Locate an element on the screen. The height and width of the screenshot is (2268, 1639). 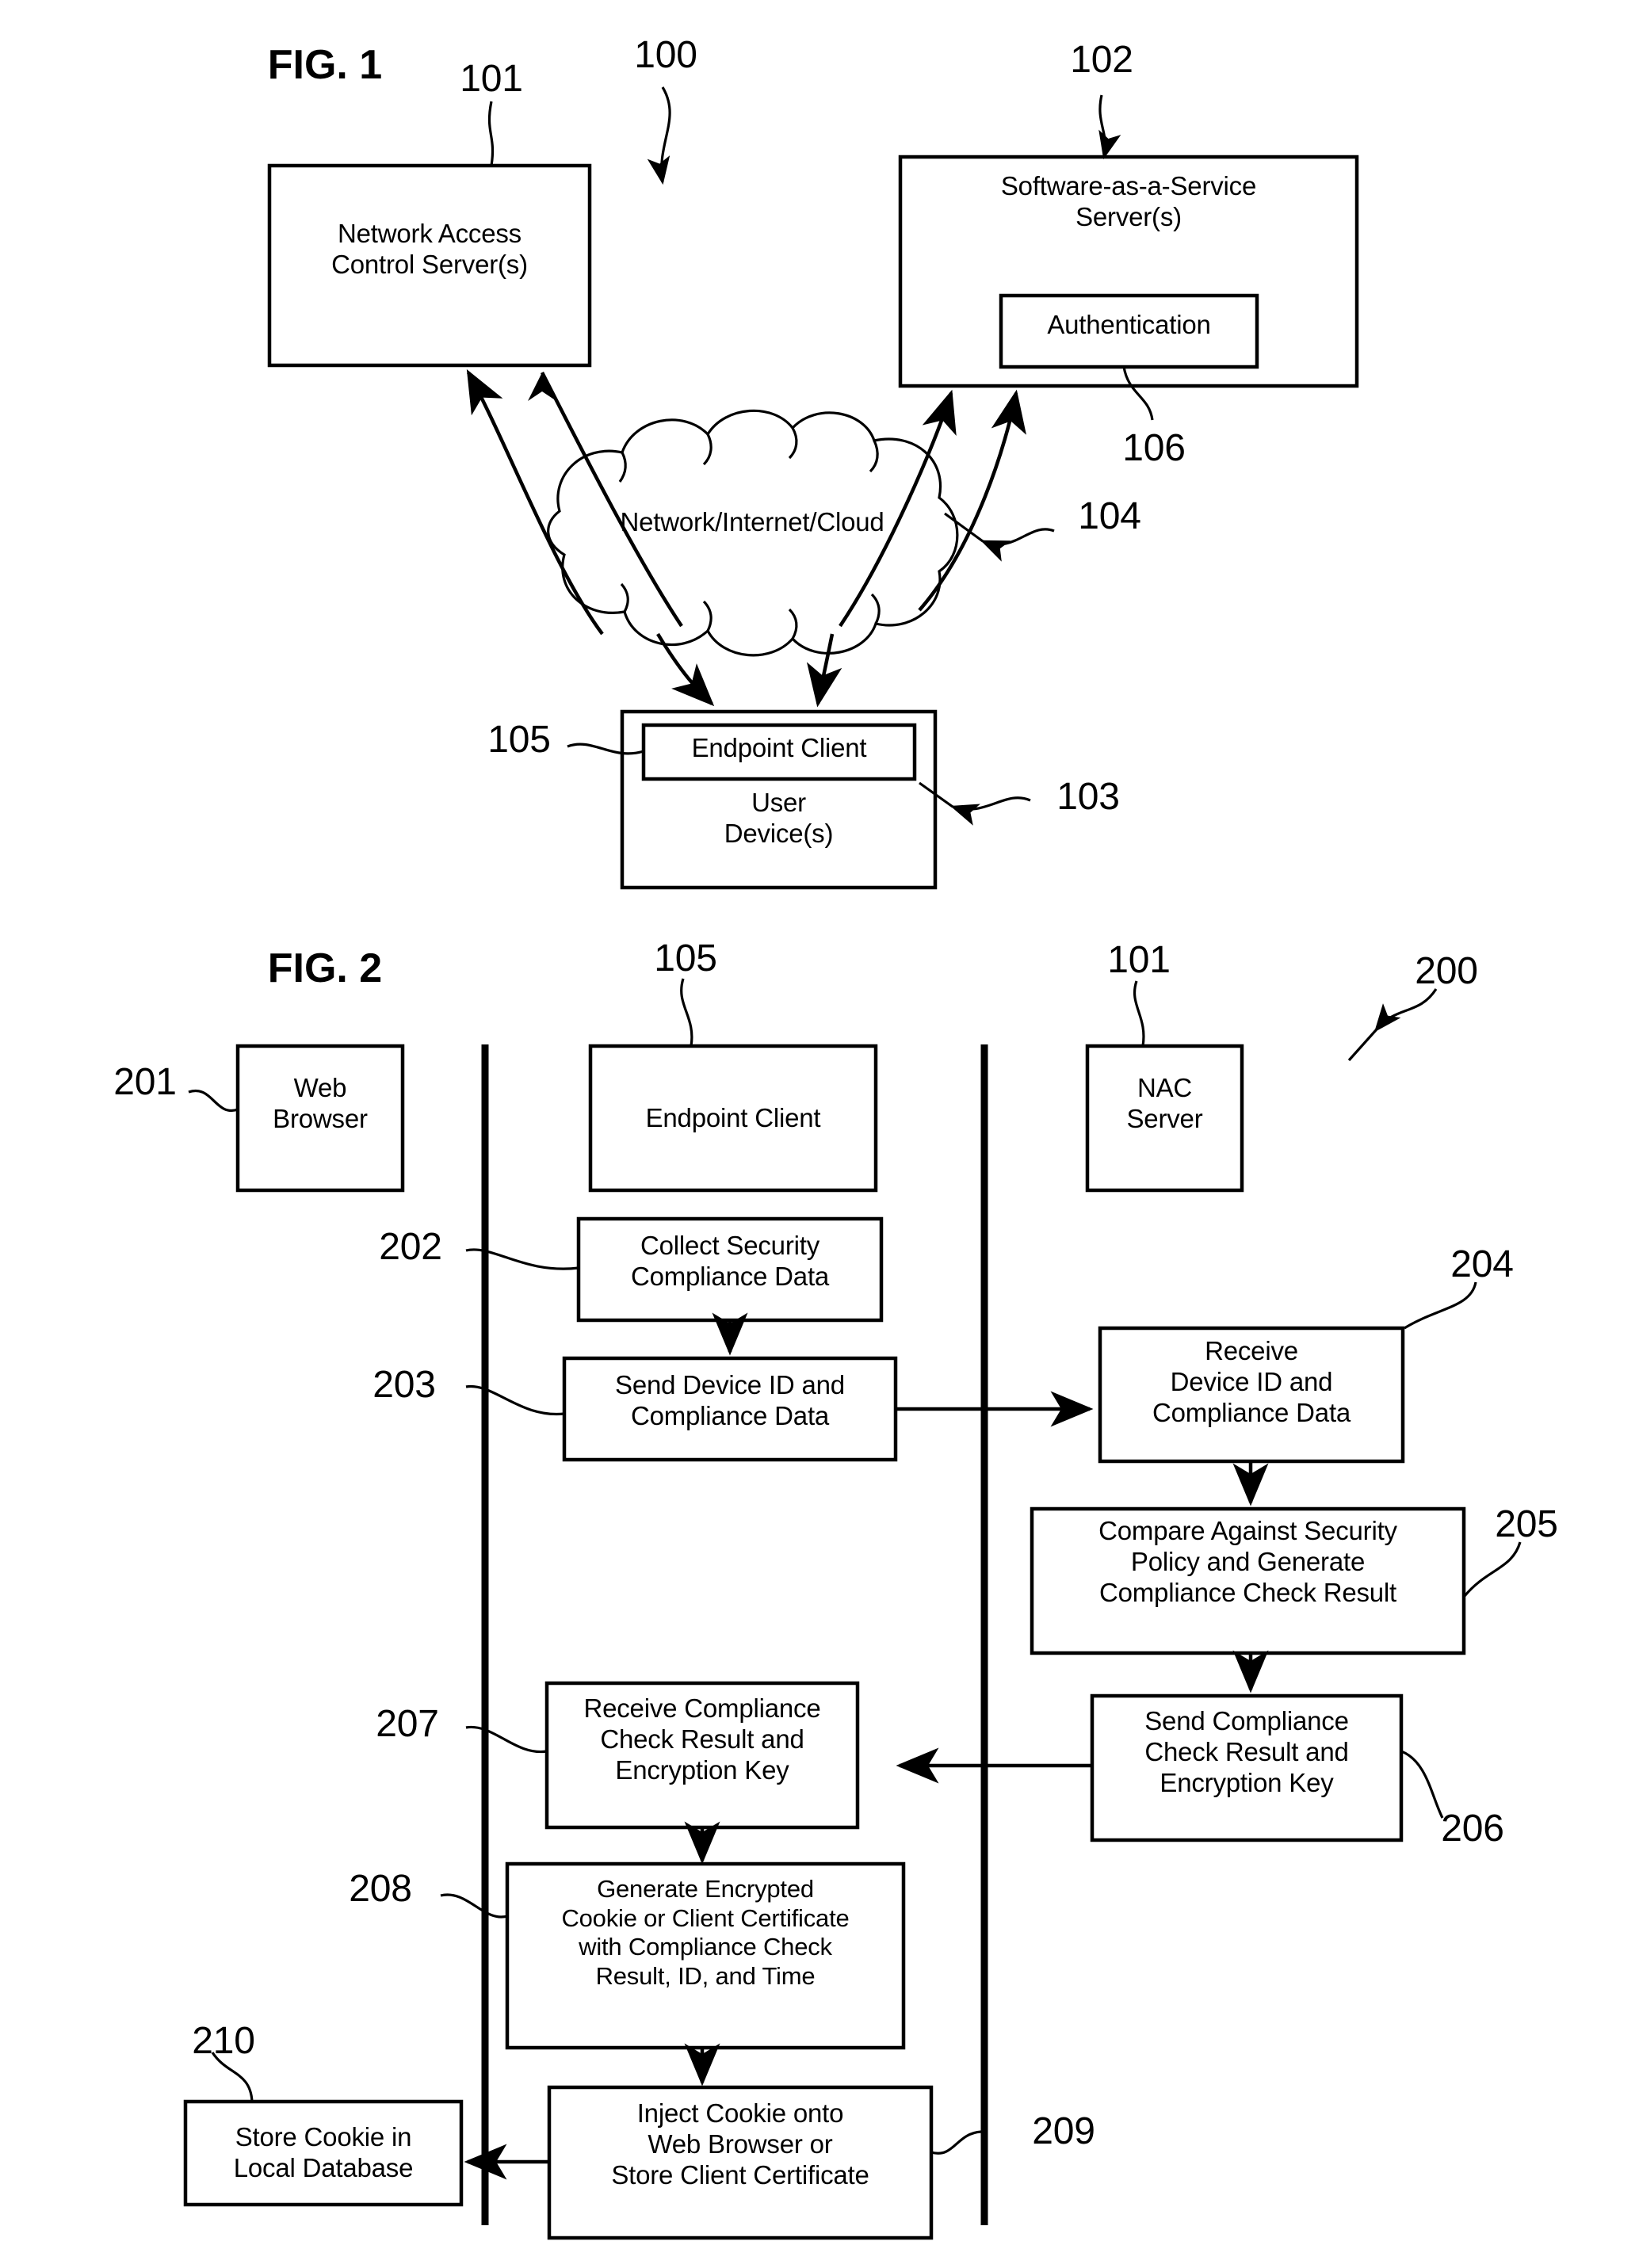
ref-206: 206 is located at coordinates (1472, 1829).